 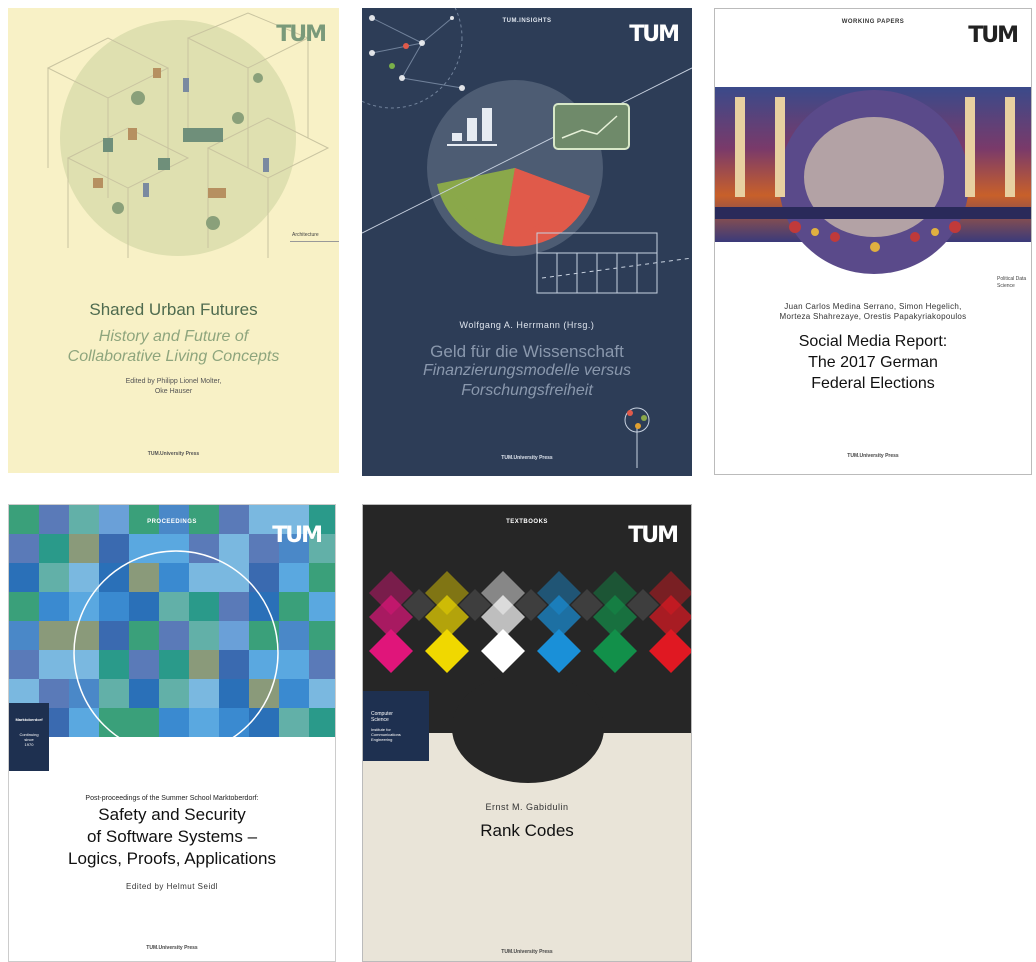 What do you see at coordinates (173, 309) in the screenshot?
I see `book-title: Shared Urban Futures` at bounding box center [173, 309].